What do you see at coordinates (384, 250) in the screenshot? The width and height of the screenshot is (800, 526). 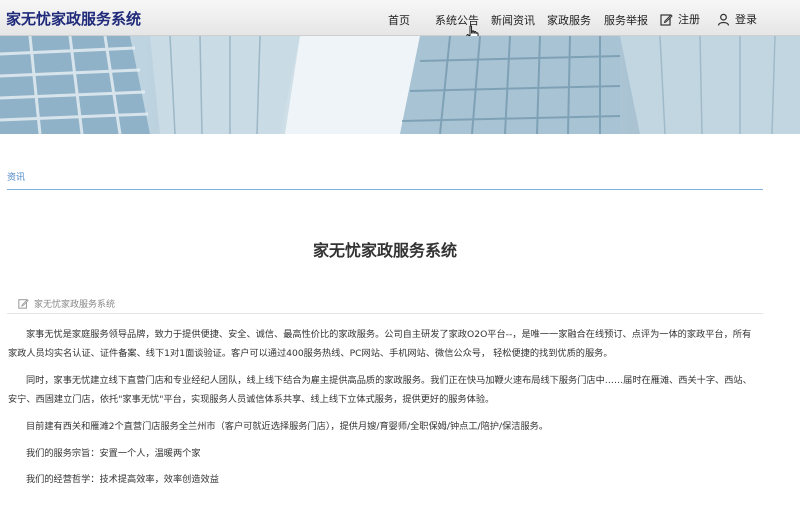 I see `article-title: 家无忧家政服务系统` at bounding box center [384, 250].